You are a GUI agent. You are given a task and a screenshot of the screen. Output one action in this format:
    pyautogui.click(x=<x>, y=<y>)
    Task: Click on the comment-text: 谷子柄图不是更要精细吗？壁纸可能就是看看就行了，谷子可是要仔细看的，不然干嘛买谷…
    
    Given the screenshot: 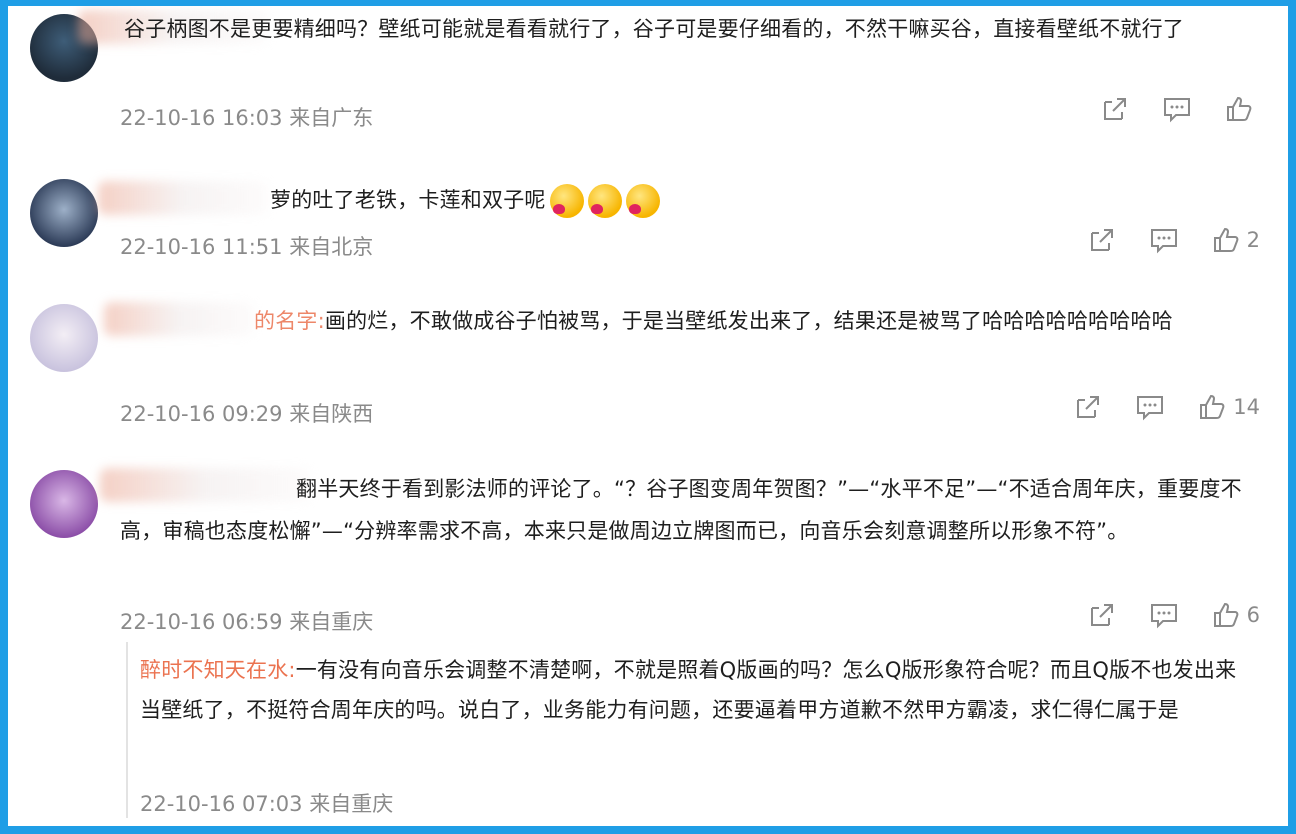 What is the action you would take?
    pyautogui.click(x=654, y=29)
    